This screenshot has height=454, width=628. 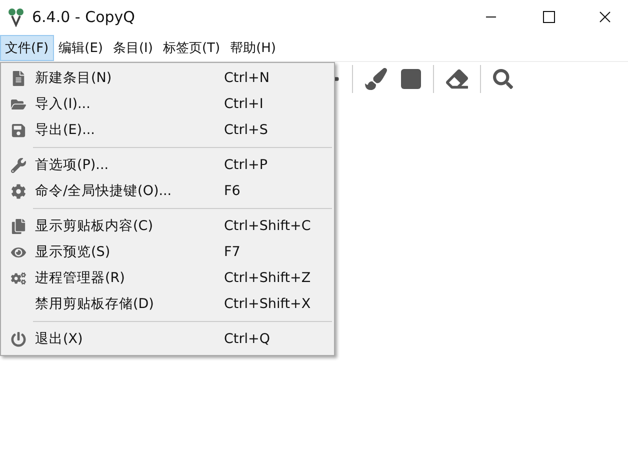 What do you see at coordinates (18, 278) in the screenshot?
I see `gears-icon` at bounding box center [18, 278].